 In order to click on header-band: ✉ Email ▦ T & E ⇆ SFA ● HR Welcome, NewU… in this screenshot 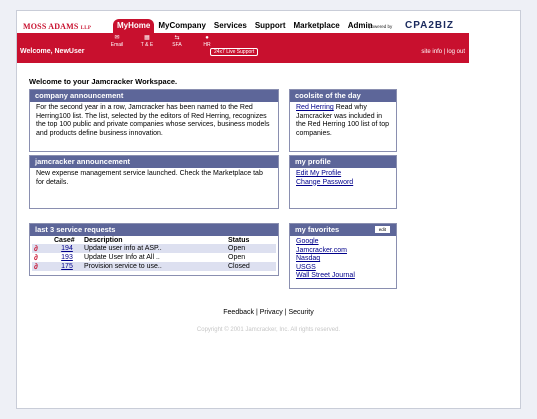, I will do `click(243, 48)`.